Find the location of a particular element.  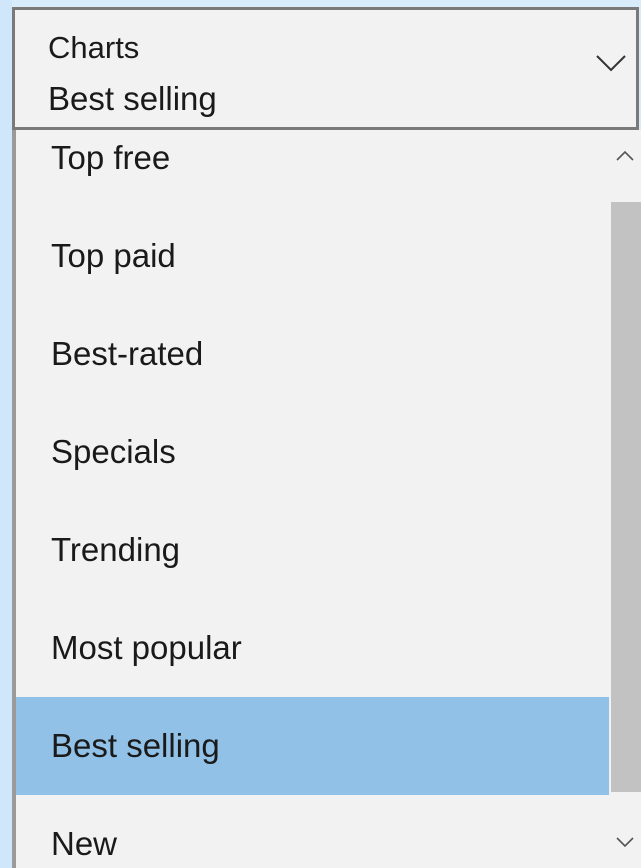

list-item-label: New is located at coordinates (84, 843).